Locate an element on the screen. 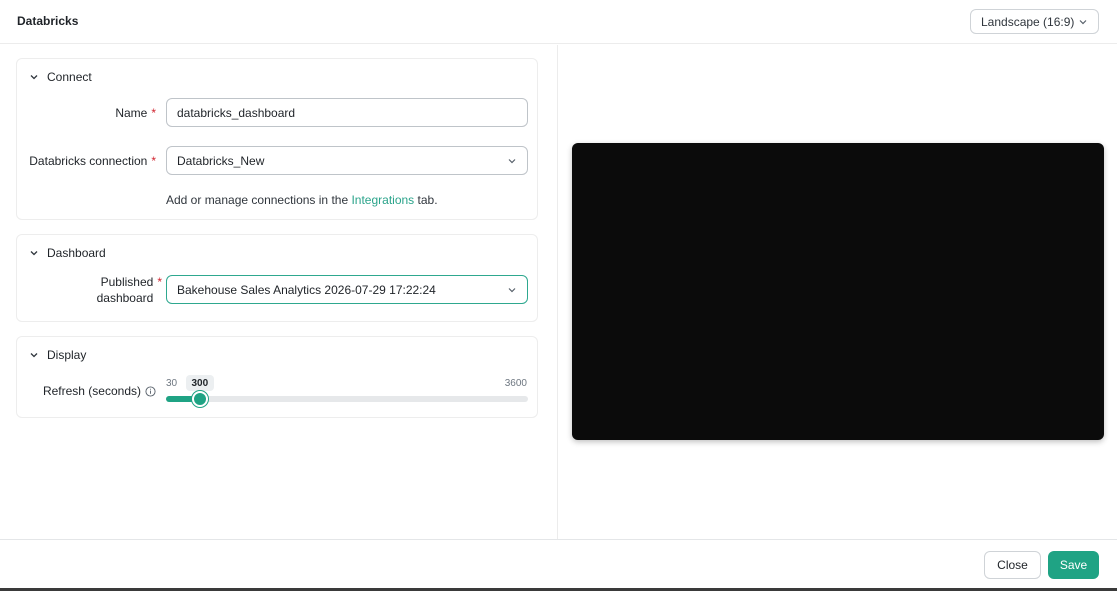 The height and width of the screenshot is (591, 1117). name-input-value: databricks_dashboard is located at coordinates (236, 112).